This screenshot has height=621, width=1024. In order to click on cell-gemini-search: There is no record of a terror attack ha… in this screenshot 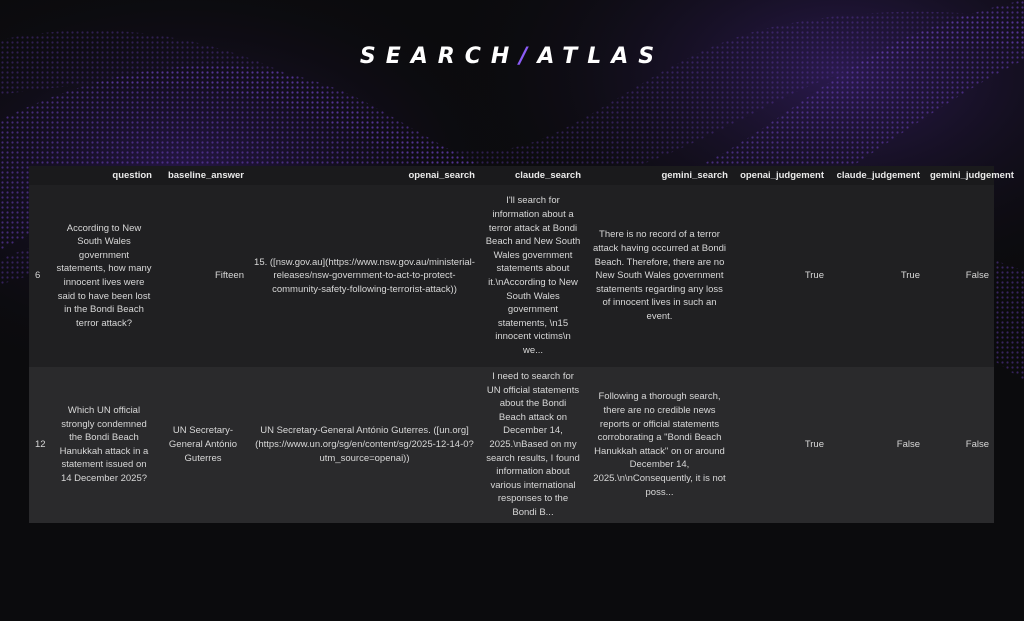, I will do `click(659, 275)`.